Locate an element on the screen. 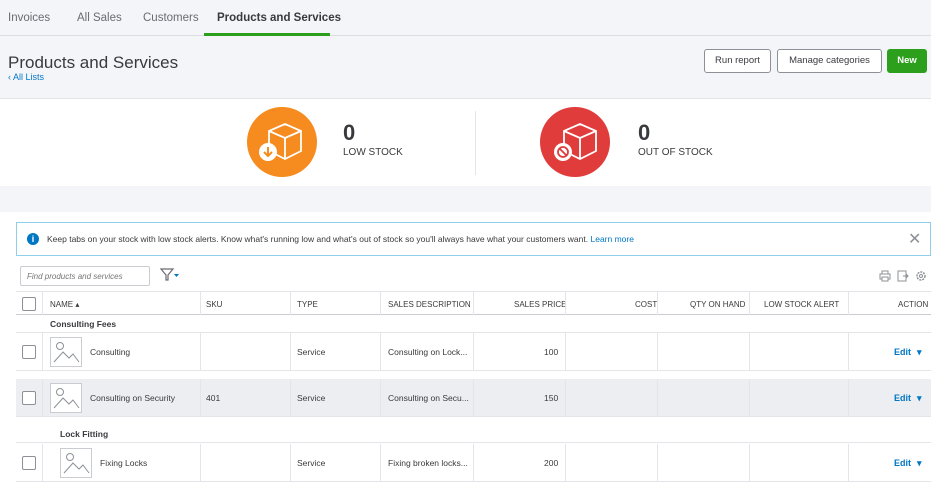  column-sales-price: SALES PRICE is located at coordinates (540, 304).